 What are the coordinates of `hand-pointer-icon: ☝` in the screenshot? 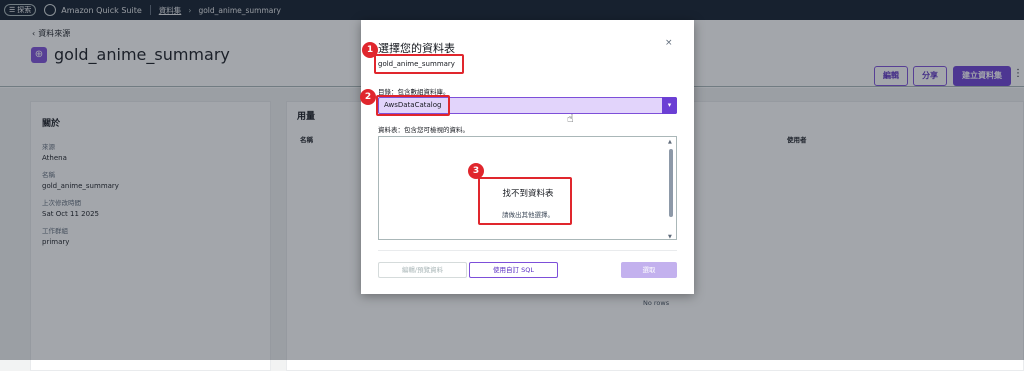 It's located at (570, 118).